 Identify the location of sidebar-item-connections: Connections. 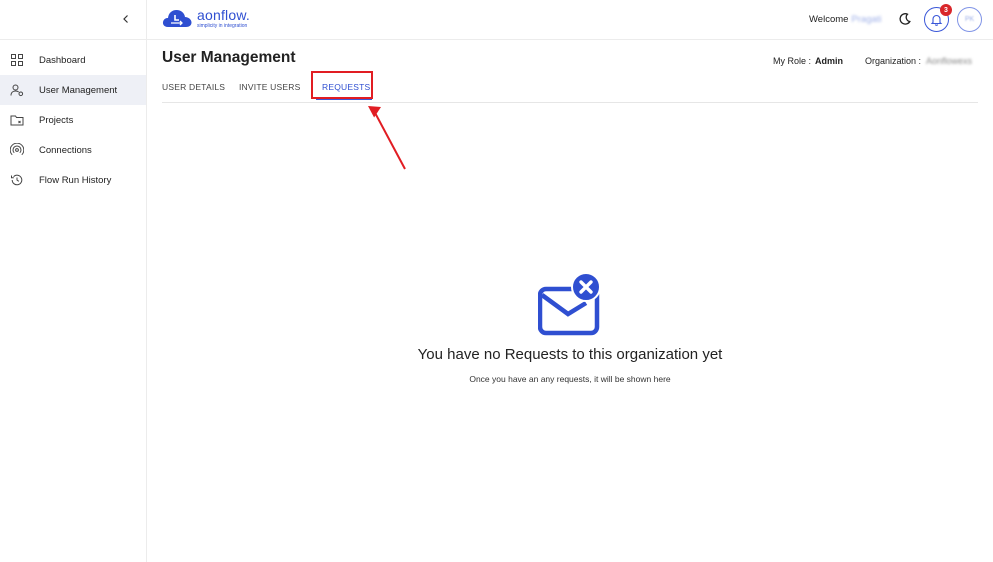
(73, 150).